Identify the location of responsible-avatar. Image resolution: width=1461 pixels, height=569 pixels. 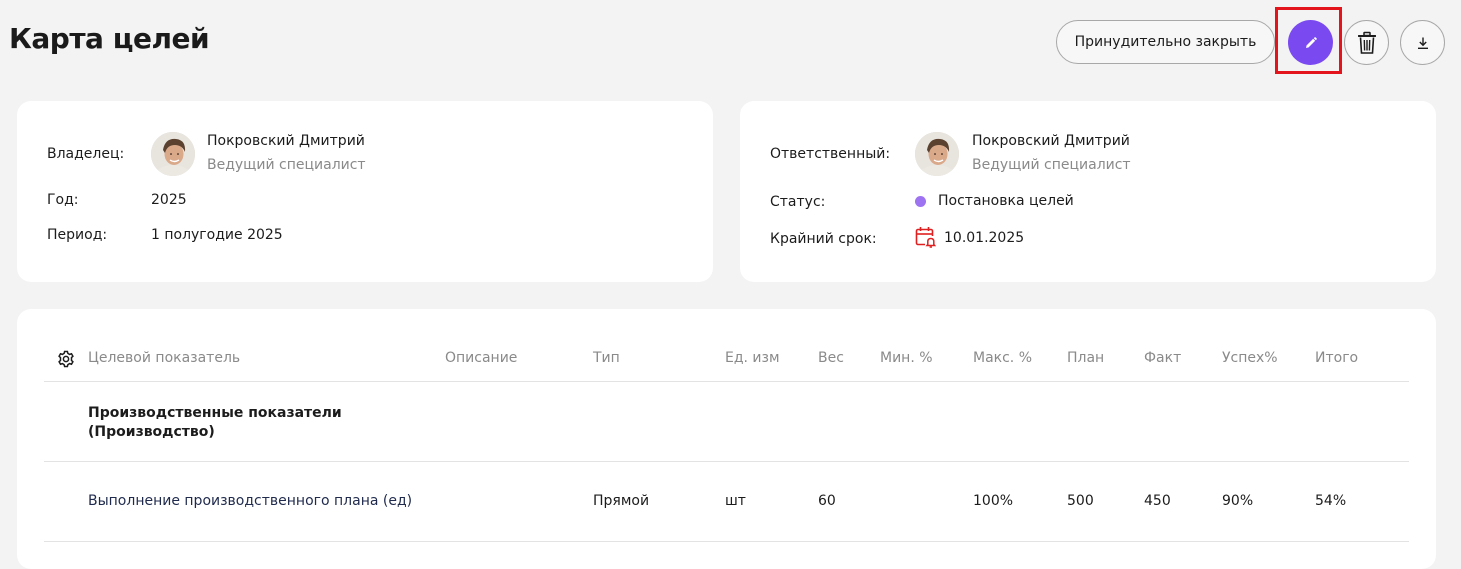
(937, 154).